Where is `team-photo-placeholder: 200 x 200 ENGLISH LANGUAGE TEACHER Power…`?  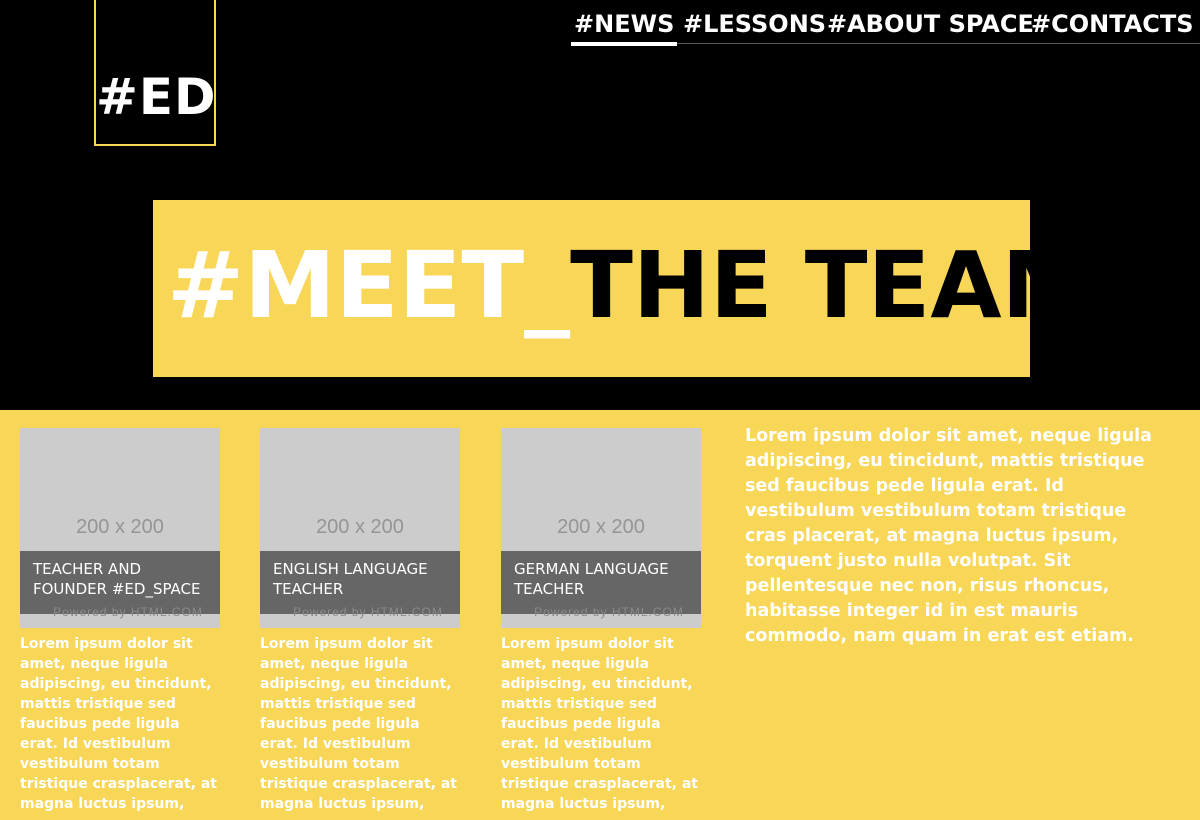 team-photo-placeholder: 200 x 200 ENGLISH LANGUAGE TEACHER Power… is located at coordinates (360, 528).